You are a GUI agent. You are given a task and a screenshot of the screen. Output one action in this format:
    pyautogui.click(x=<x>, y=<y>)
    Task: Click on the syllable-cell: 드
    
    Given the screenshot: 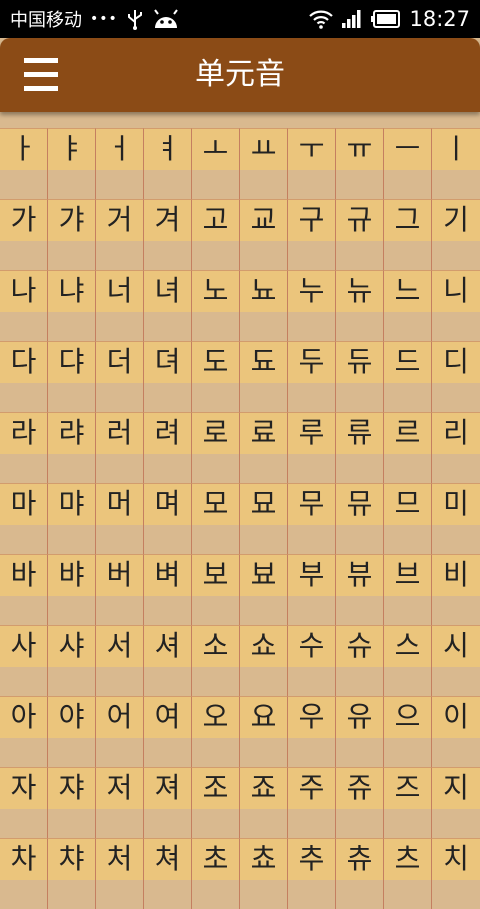 What is the action you would take?
    pyautogui.click(x=408, y=376)
    